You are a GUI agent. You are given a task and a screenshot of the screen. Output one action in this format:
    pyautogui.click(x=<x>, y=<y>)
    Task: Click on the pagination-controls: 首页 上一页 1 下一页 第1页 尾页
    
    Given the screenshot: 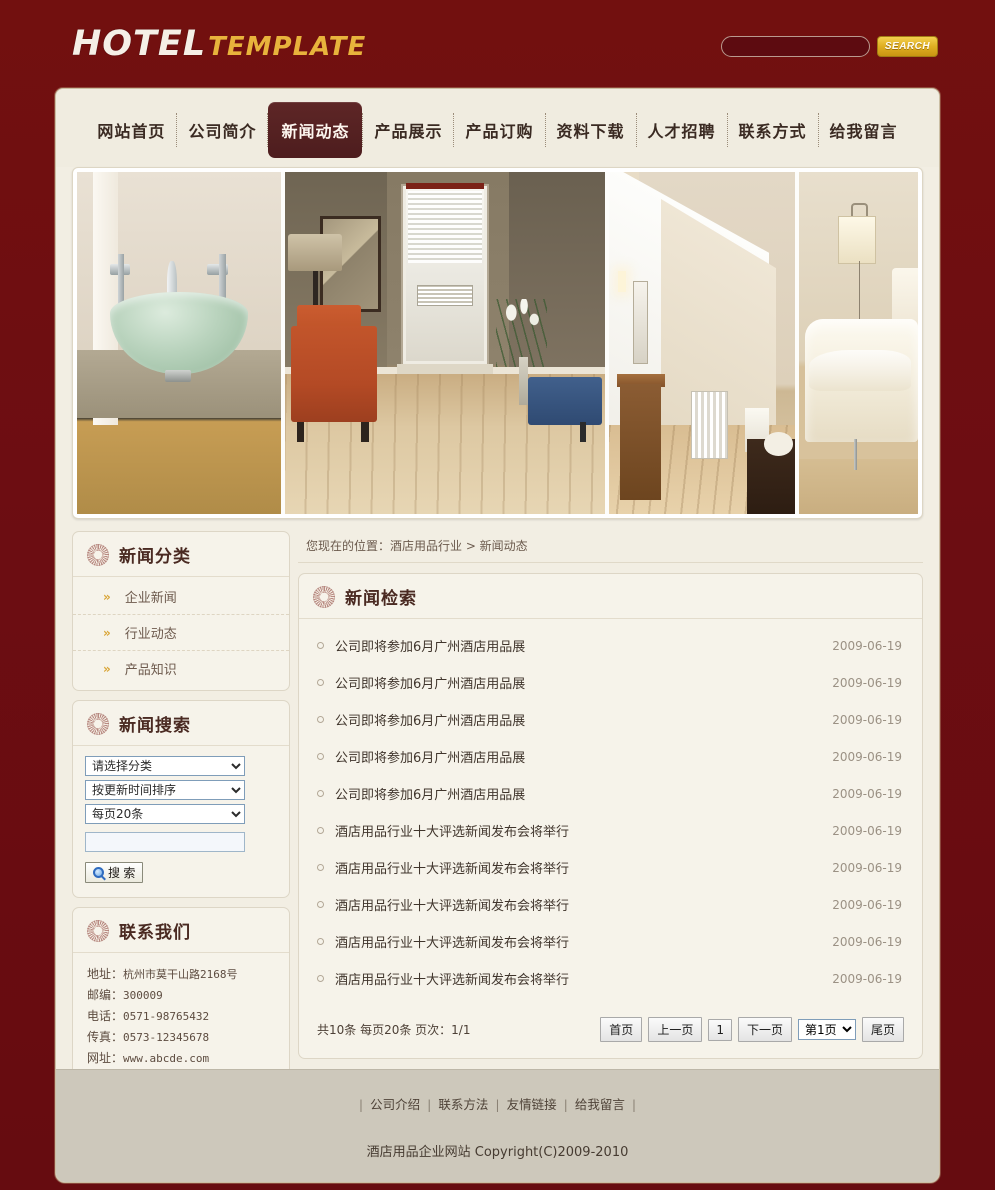 What is the action you would take?
    pyautogui.click(x=752, y=1029)
    